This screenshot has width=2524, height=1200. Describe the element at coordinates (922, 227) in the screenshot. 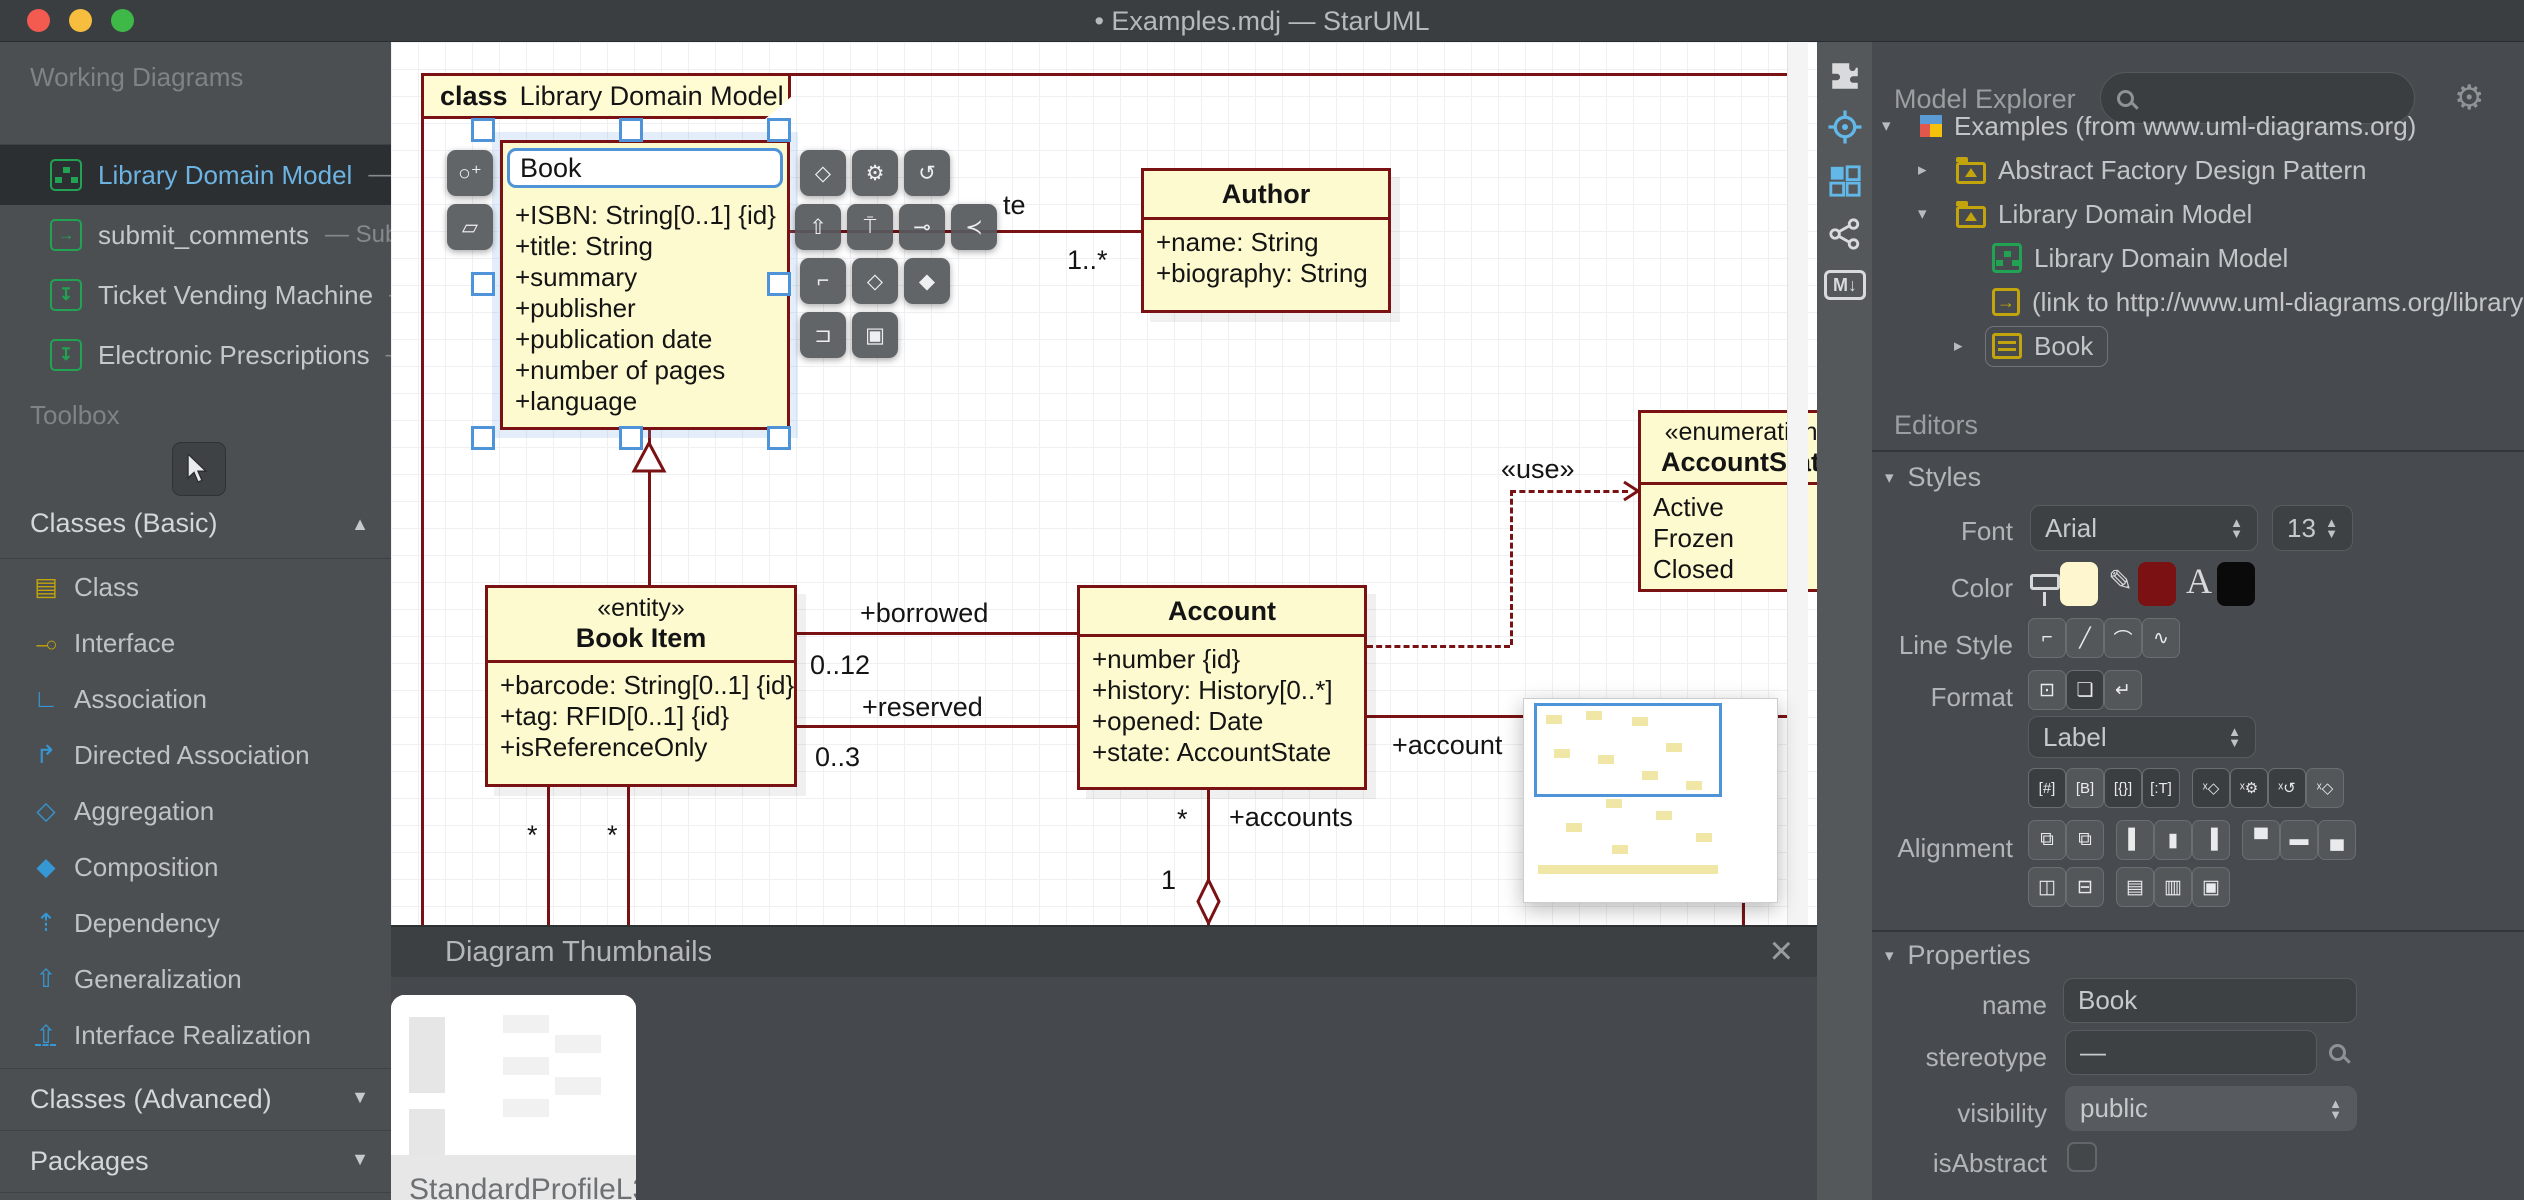

I see `quick-tool-button: ⊸` at that location.